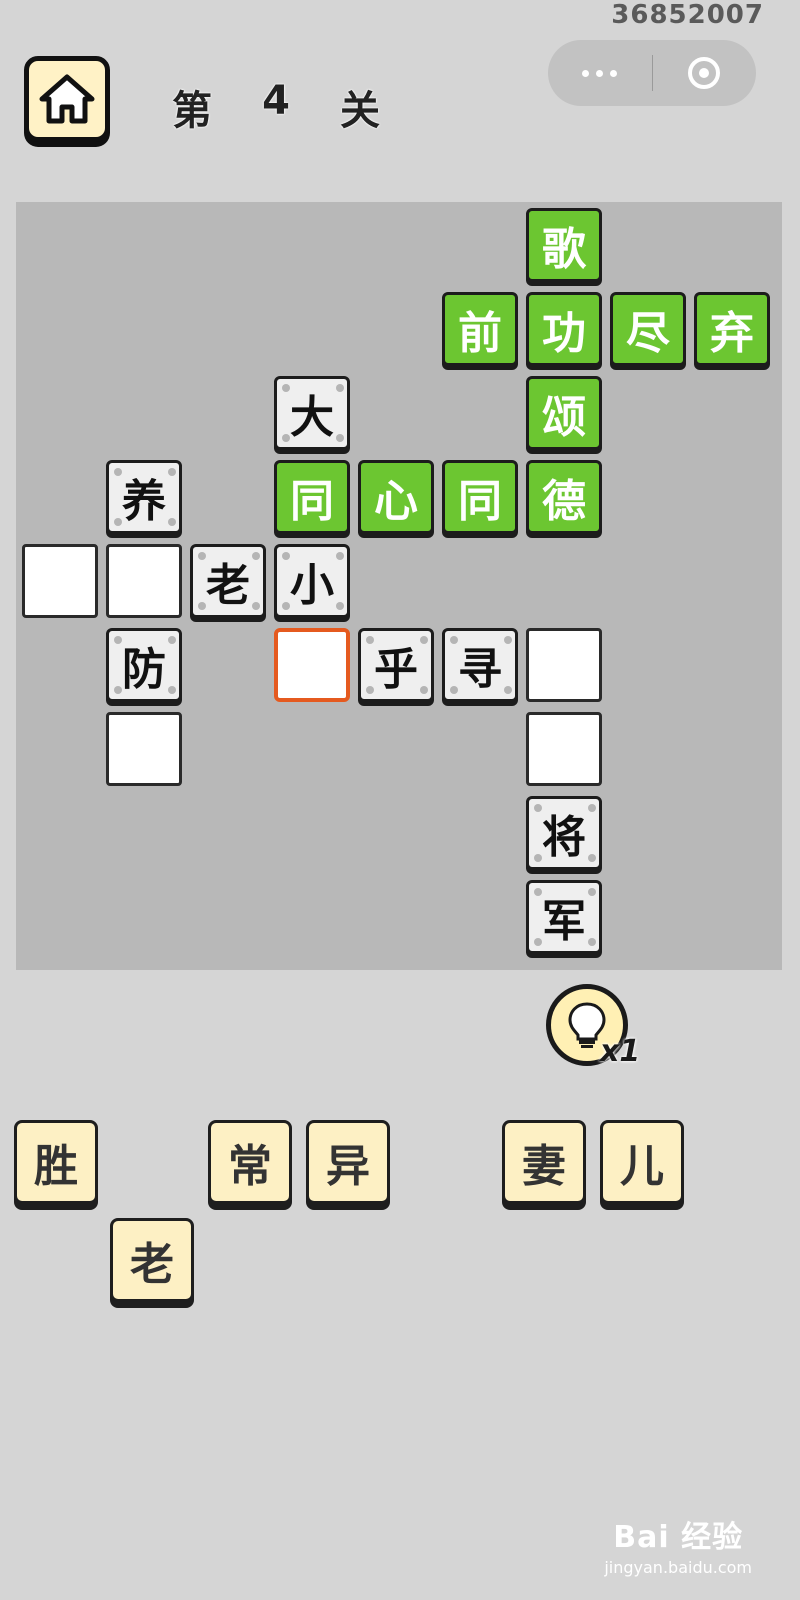  Describe the element at coordinates (360, 111) in the screenshot. I see `level-suffix: 关` at that location.